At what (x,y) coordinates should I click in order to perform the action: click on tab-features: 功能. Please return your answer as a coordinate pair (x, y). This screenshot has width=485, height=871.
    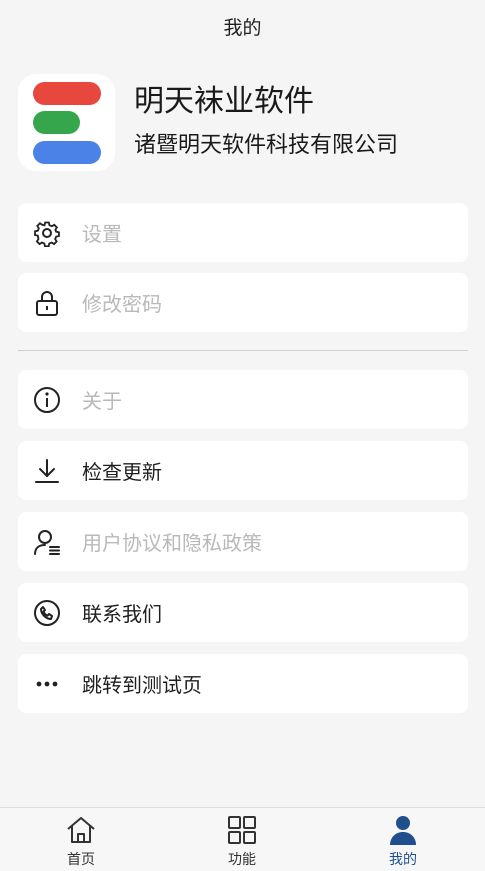
    Looking at the image, I should click on (242, 839).